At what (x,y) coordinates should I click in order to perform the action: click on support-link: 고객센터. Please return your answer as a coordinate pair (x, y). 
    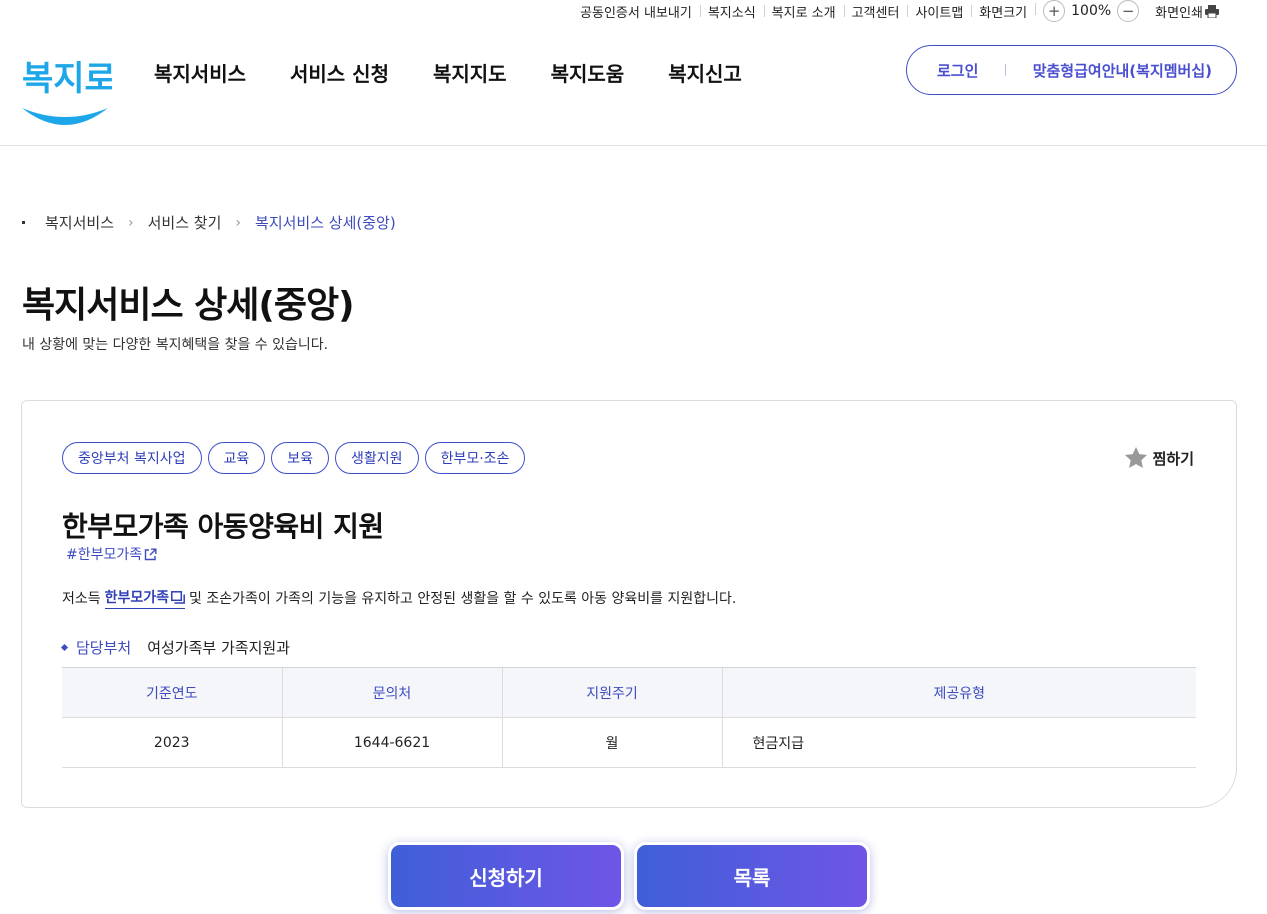
    Looking at the image, I should click on (875, 11).